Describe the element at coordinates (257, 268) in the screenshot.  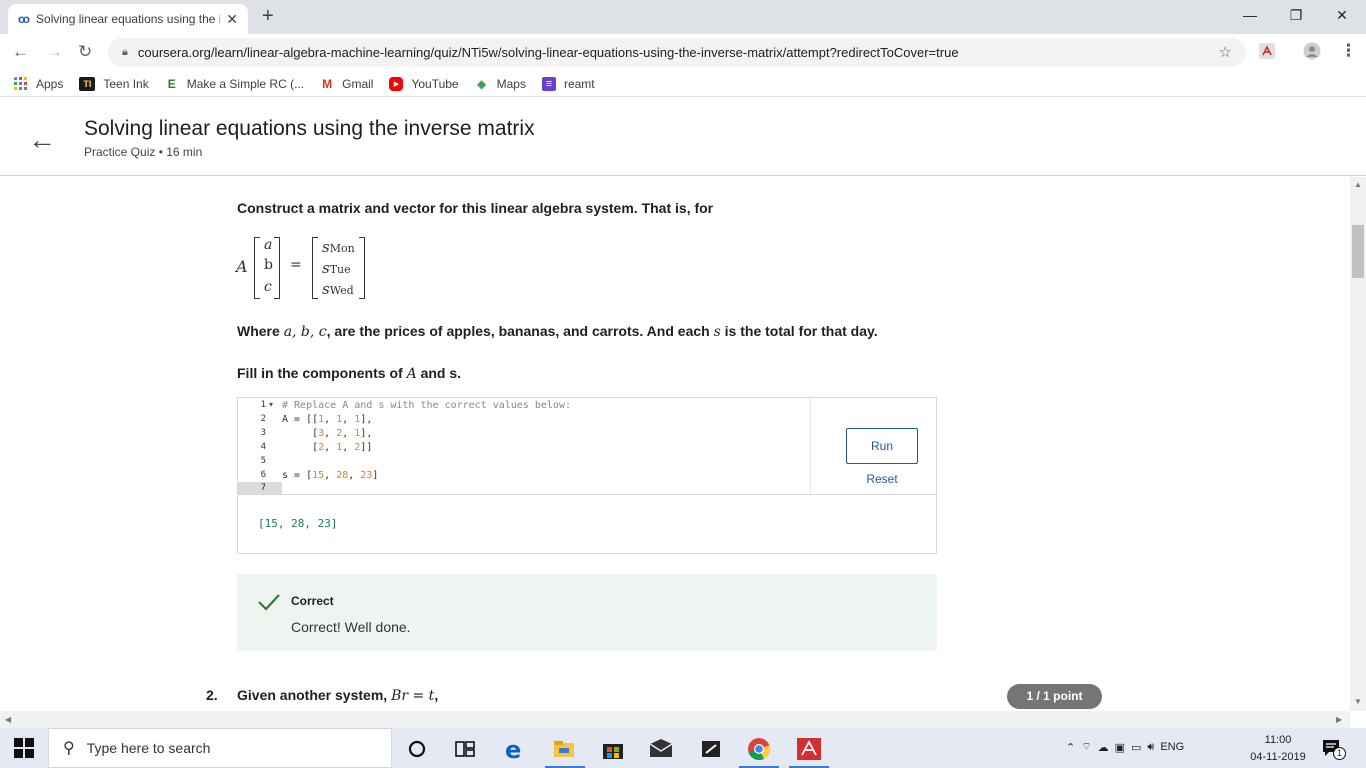
I see `left-bracket` at that location.